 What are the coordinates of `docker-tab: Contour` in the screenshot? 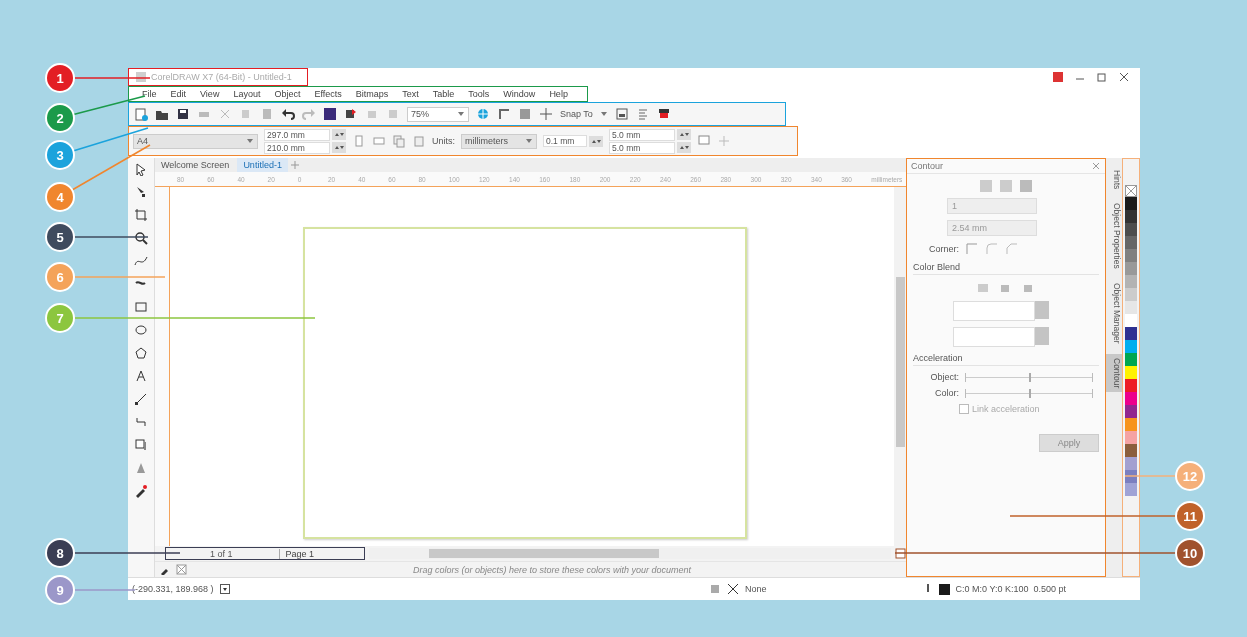 It's located at (1114, 372).